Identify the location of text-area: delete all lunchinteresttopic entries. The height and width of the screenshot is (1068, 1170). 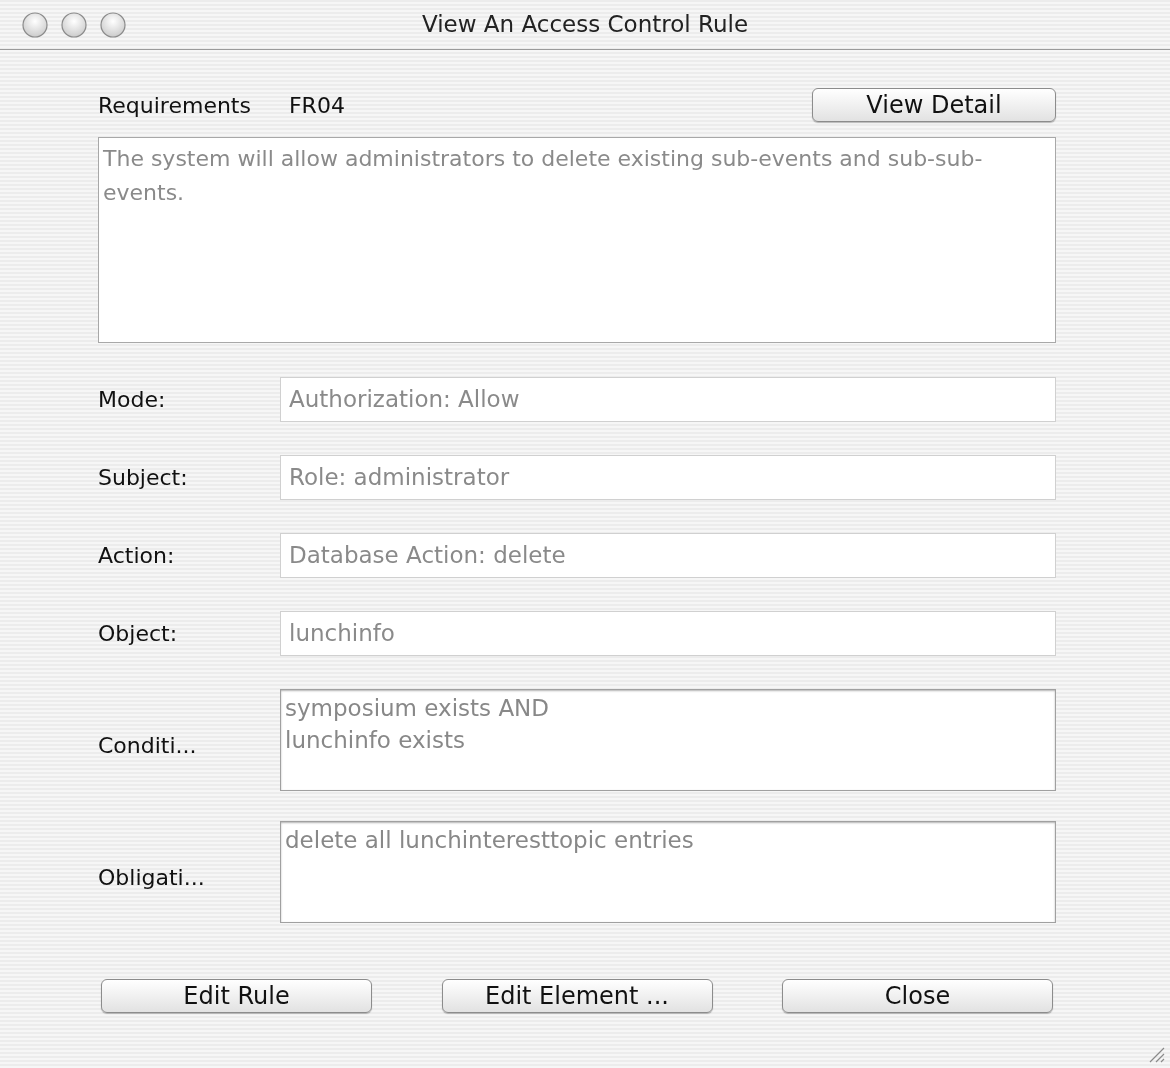
(668, 872).